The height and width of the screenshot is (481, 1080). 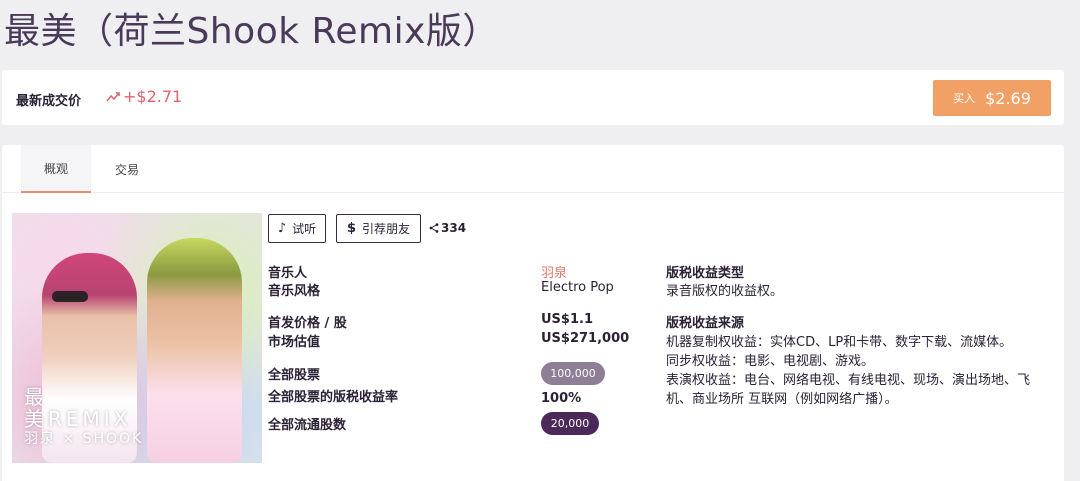 What do you see at coordinates (386, 229) in the screenshot?
I see `recommend-label: 引荐朋友` at bounding box center [386, 229].